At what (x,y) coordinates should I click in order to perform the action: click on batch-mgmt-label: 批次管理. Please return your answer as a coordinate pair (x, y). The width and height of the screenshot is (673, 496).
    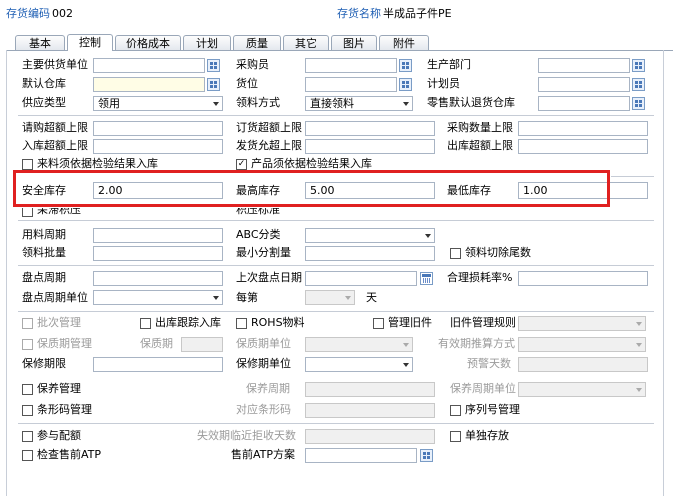
    Looking at the image, I should click on (59, 322).